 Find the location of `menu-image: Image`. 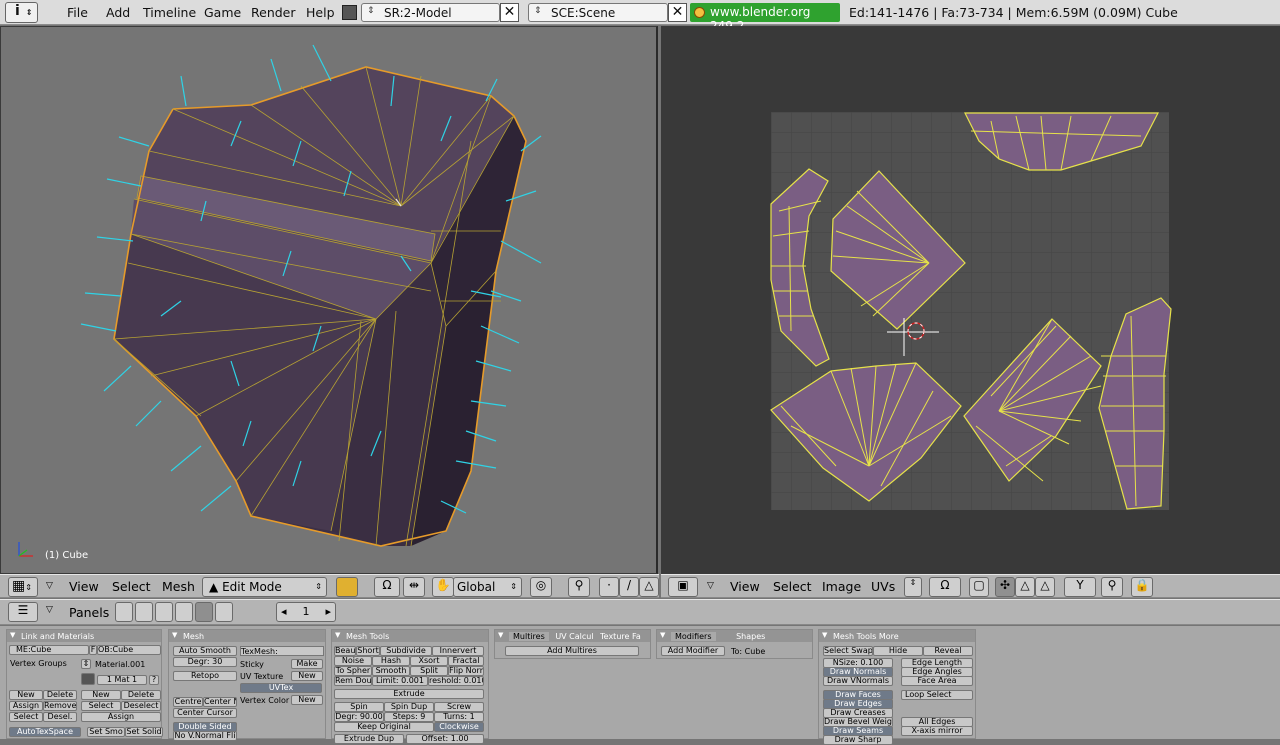

menu-image: Image is located at coordinates (841, 586).